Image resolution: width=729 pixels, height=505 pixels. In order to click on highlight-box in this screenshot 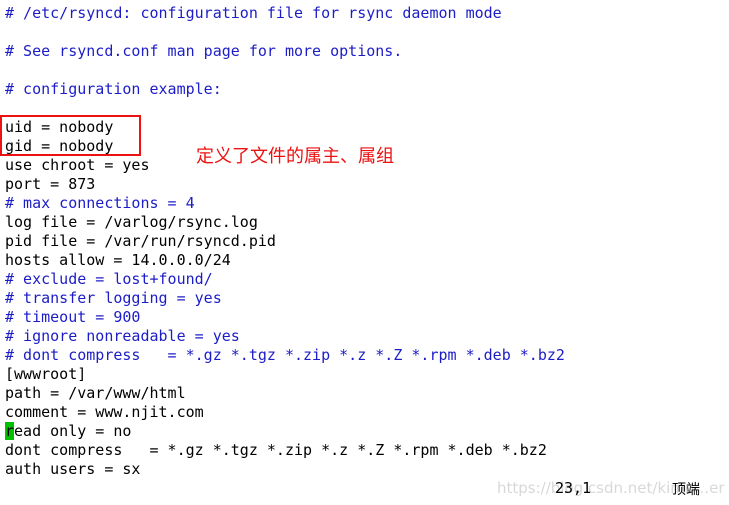, I will do `click(70, 135)`.